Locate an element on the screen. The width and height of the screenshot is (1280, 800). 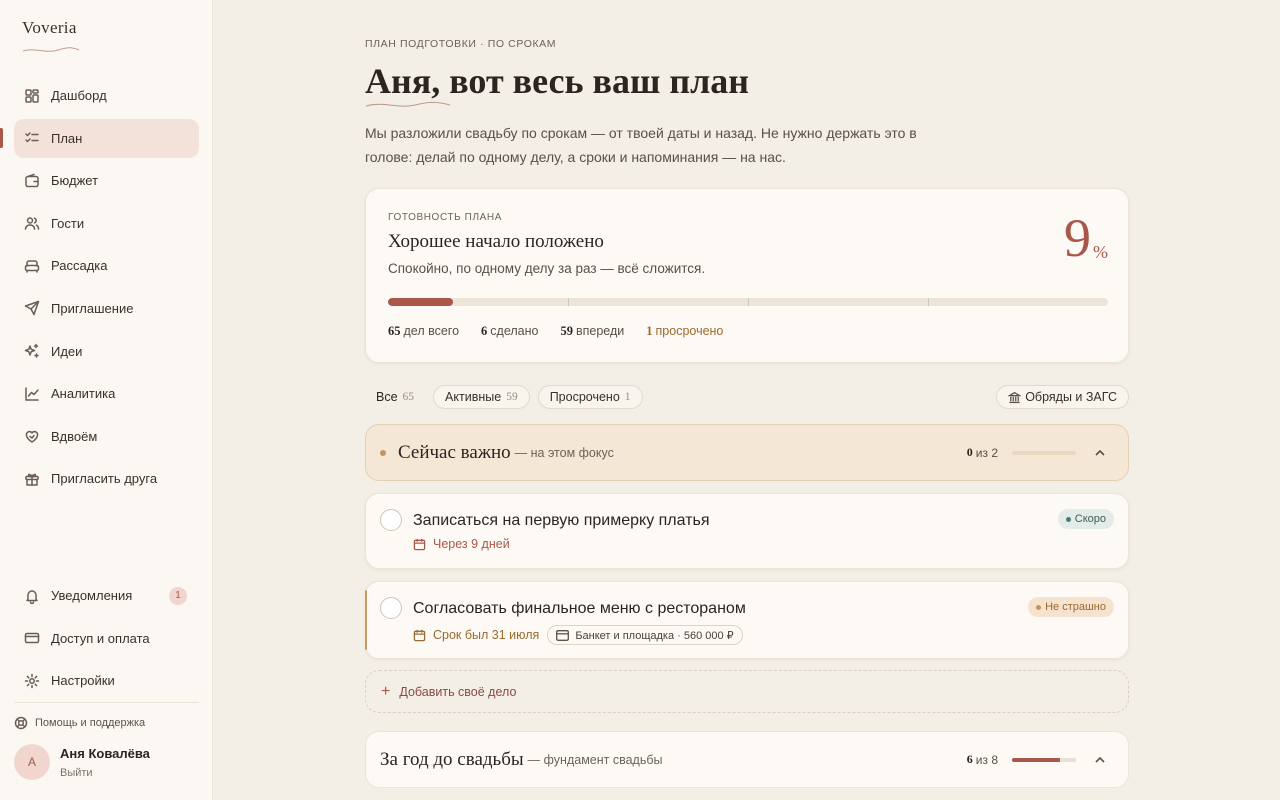
task-meta: Через 9 дней is located at coordinates (461, 544).